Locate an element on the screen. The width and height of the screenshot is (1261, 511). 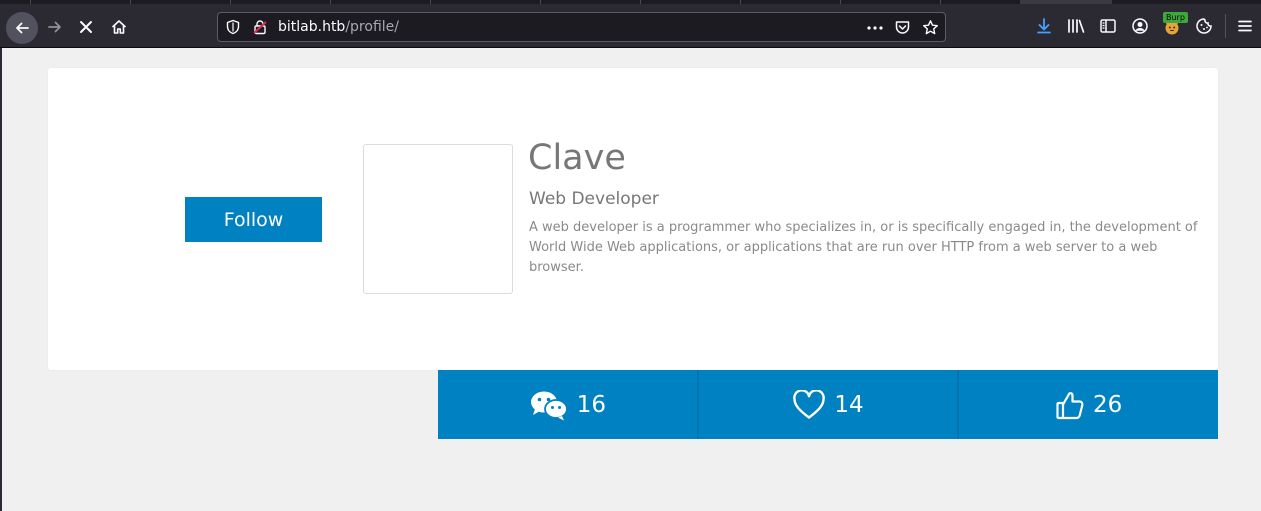
url-bar: bitlab.htb/profile/ is located at coordinates (581, 27).